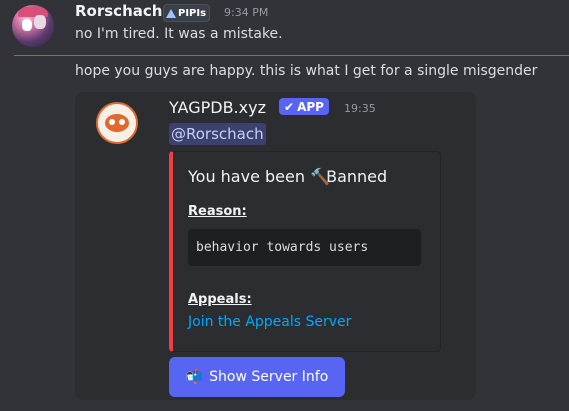  I want to click on embed-title: You have been 🔨Banned, so click(287, 176).